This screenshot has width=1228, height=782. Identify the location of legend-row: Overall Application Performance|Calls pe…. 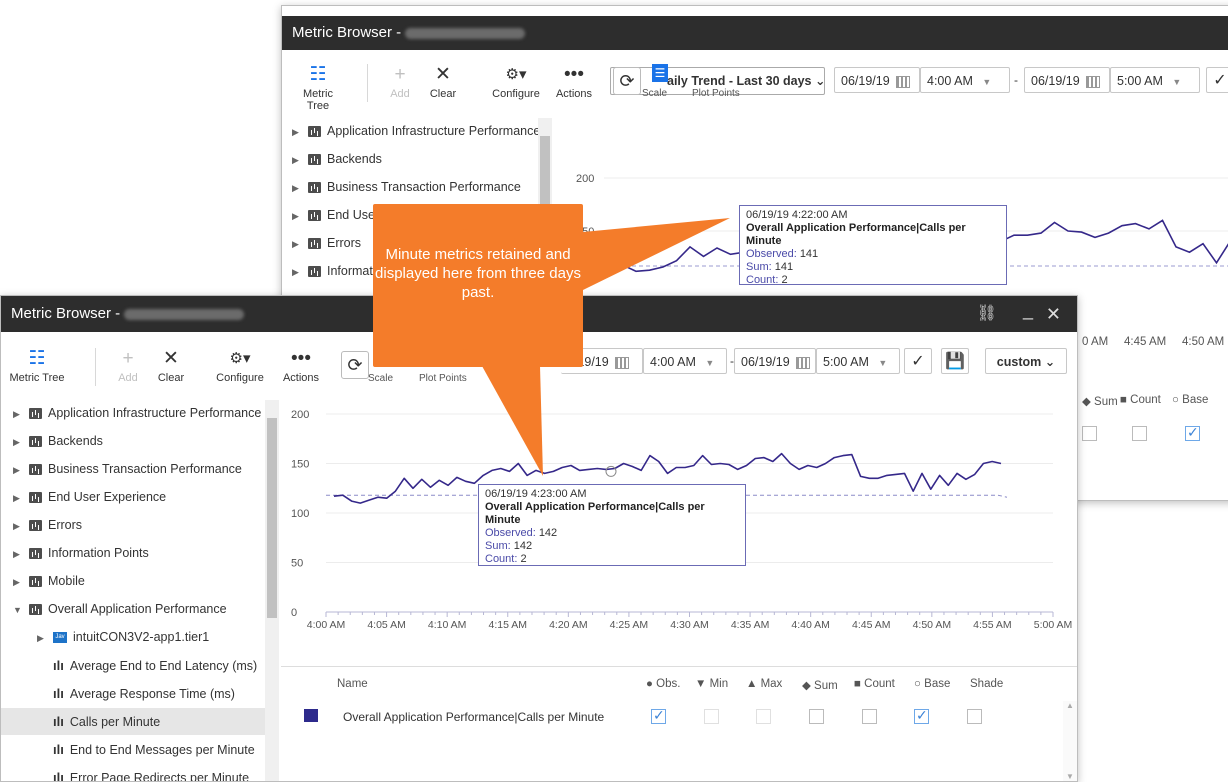
(672, 718).